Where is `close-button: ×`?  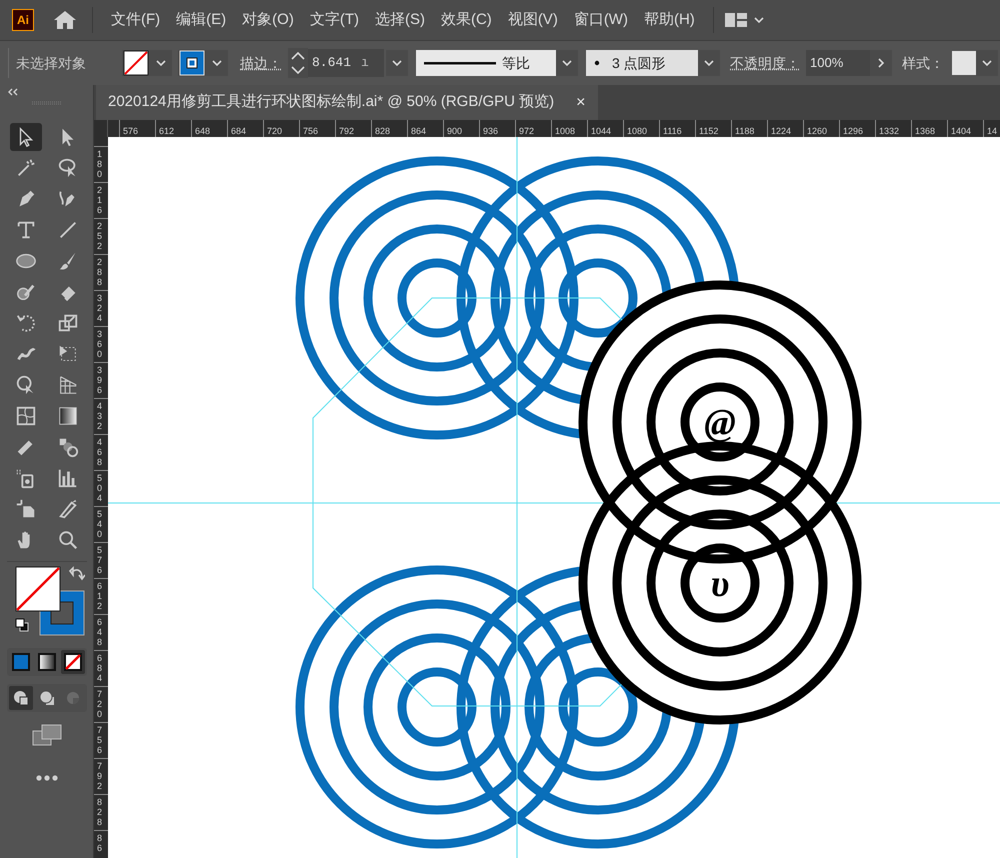 close-button: × is located at coordinates (581, 102).